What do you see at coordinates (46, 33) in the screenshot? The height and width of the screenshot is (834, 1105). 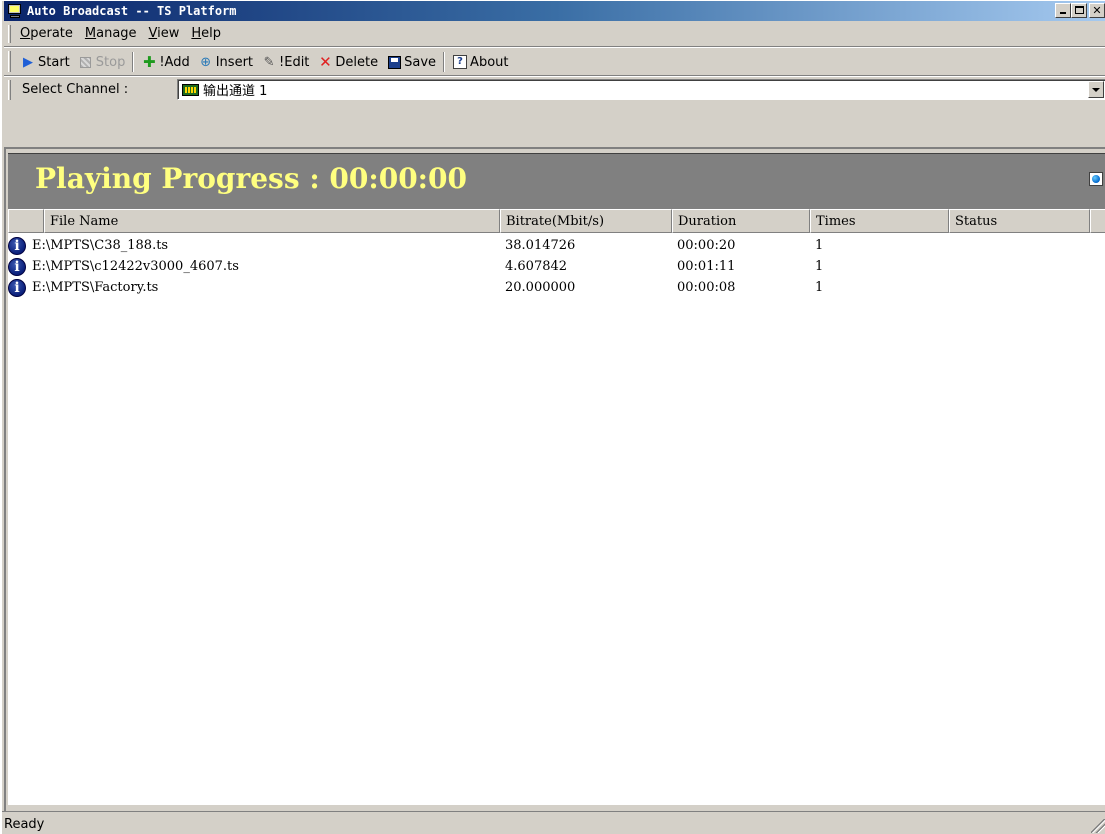 I see `menu-operate: Operate` at bounding box center [46, 33].